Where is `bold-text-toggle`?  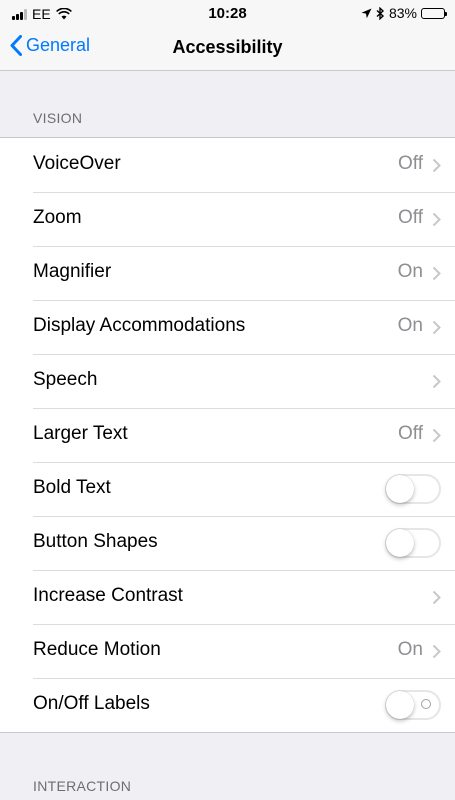
bold-text-toggle is located at coordinates (413, 489).